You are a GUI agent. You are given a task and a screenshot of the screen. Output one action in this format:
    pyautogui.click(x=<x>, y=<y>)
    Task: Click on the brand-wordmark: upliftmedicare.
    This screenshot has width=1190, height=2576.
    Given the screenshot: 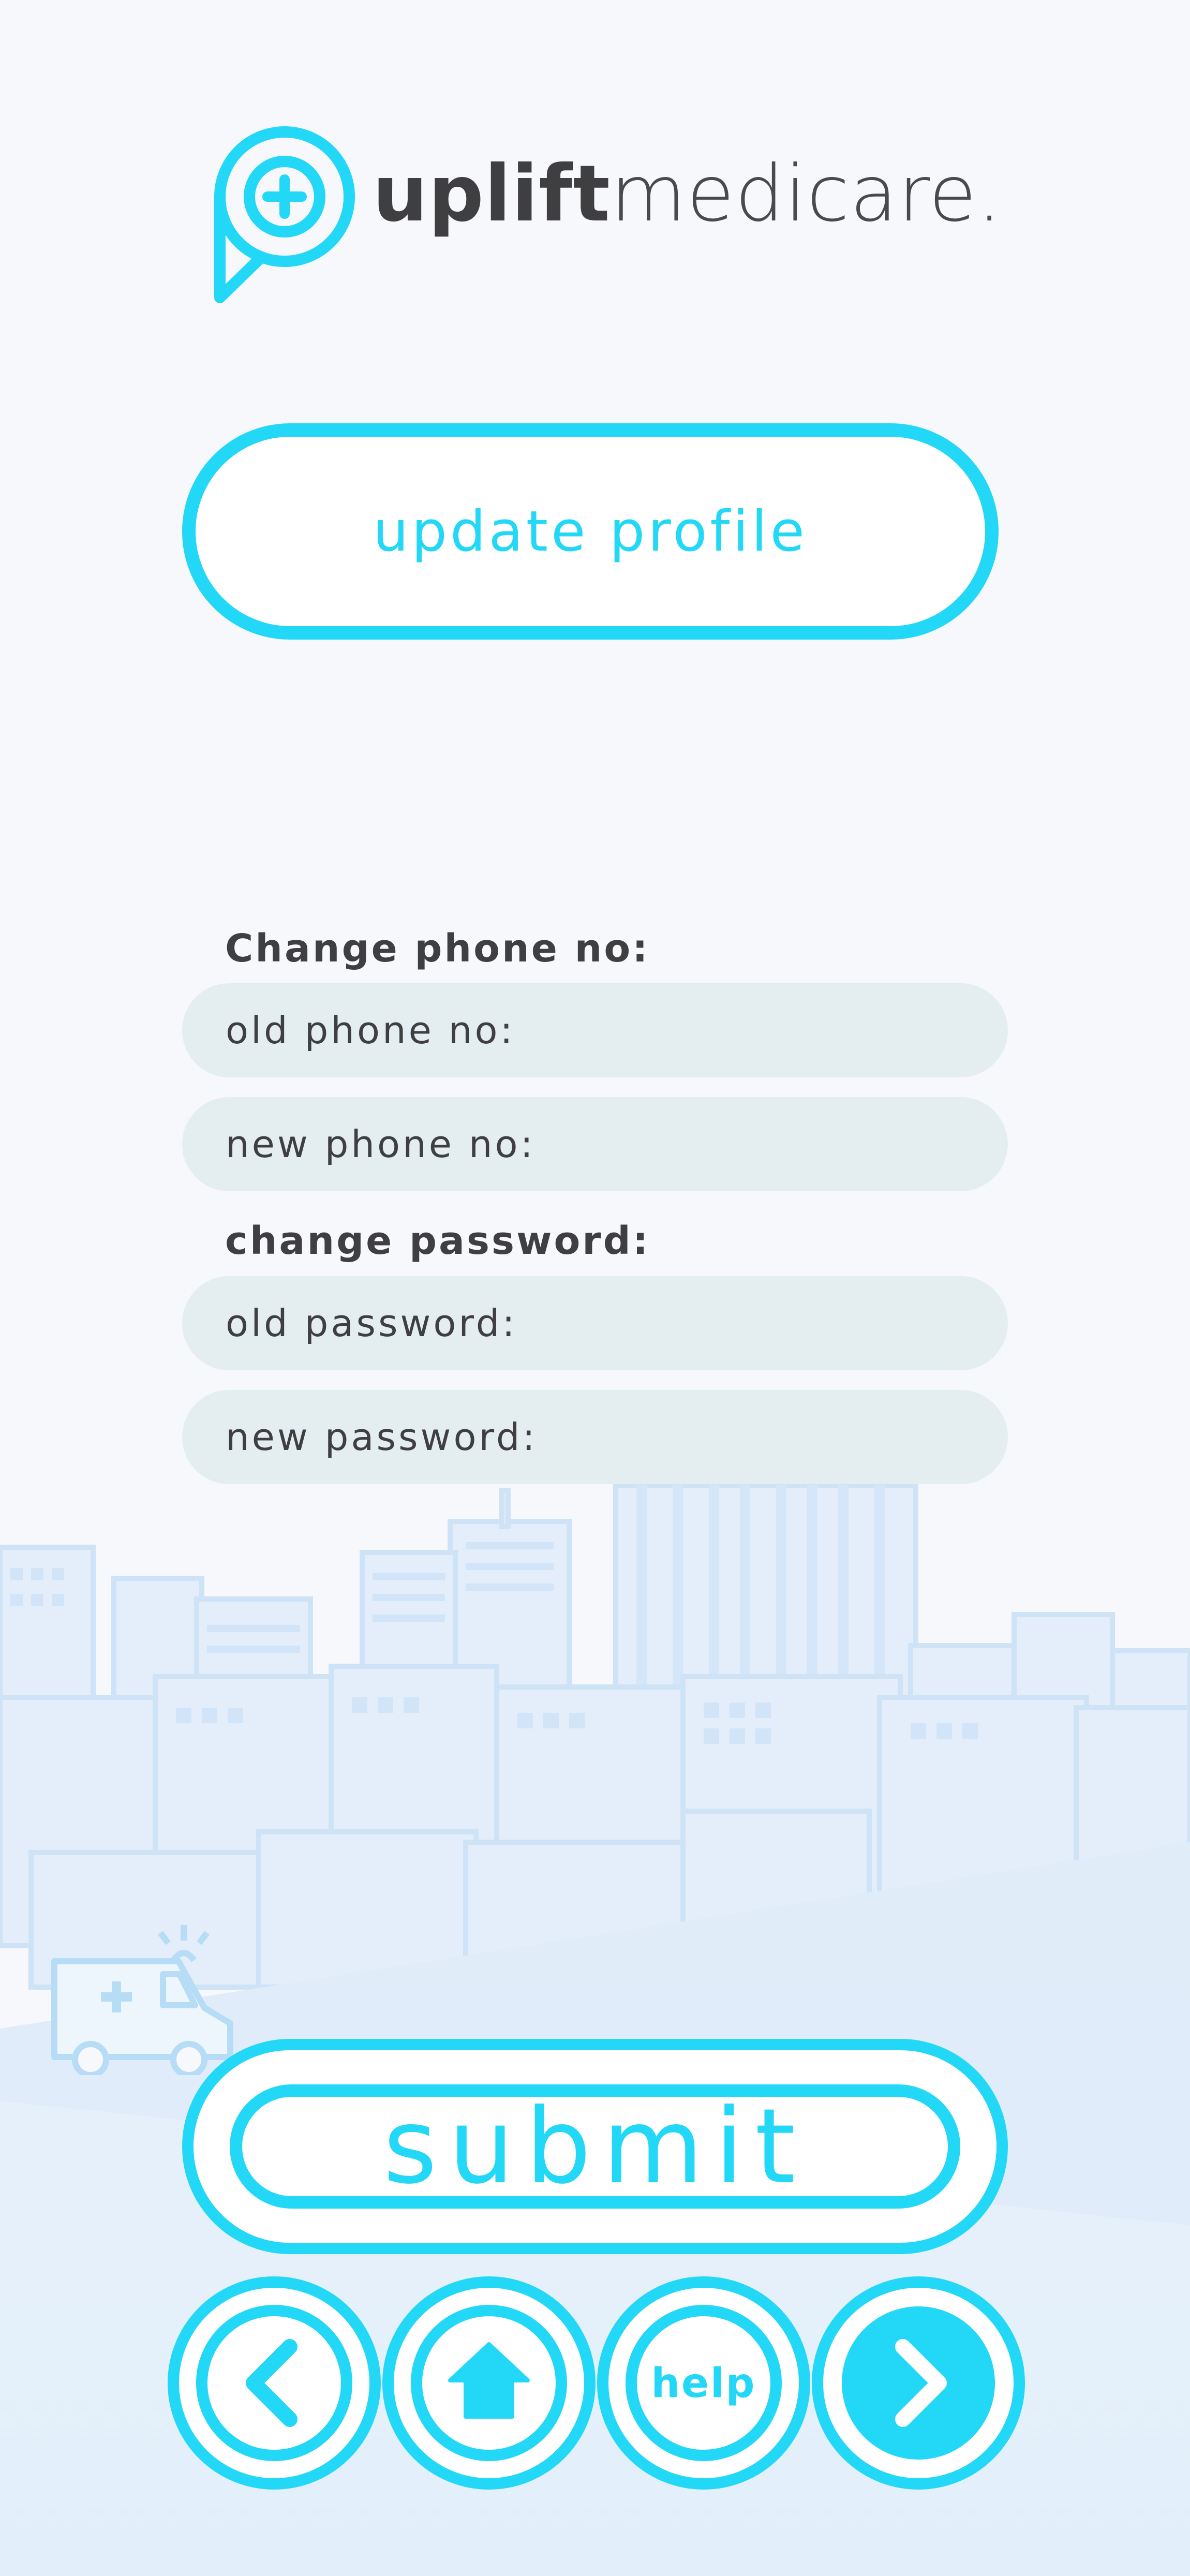 What is the action you would take?
    pyautogui.click(x=687, y=194)
    